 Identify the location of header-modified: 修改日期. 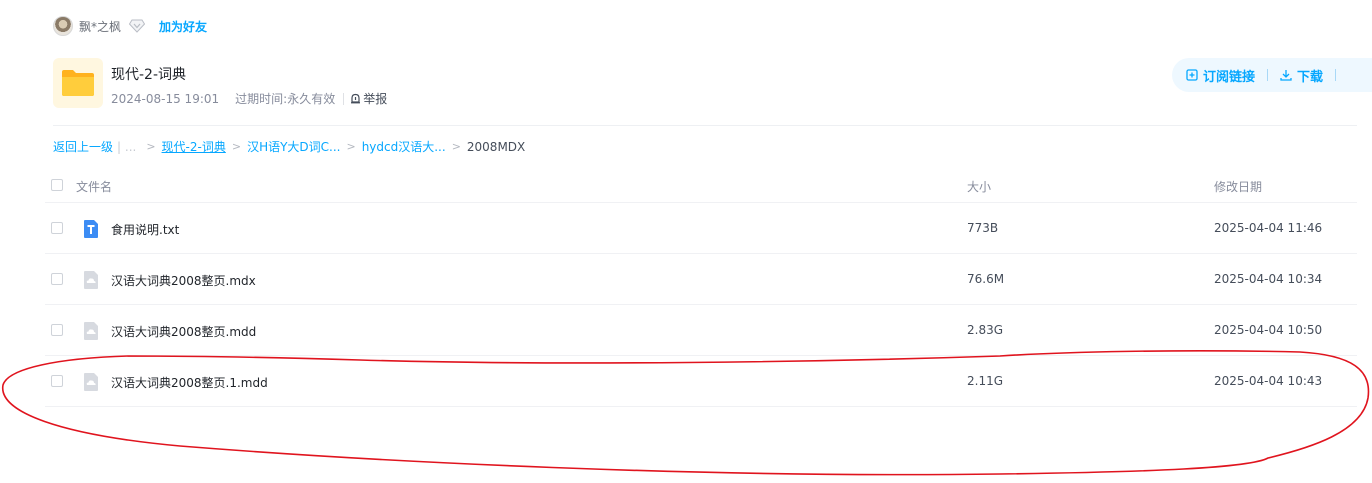
(1238, 186).